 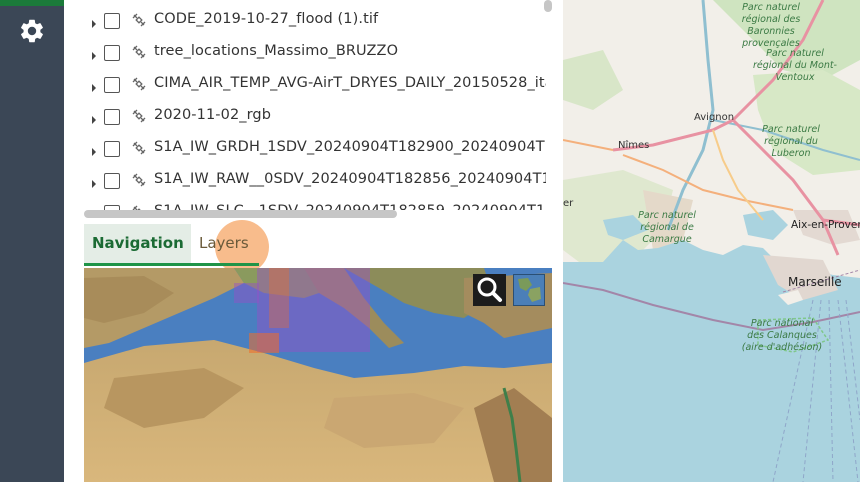 I want to click on zoom-button, so click(x=489, y=290).